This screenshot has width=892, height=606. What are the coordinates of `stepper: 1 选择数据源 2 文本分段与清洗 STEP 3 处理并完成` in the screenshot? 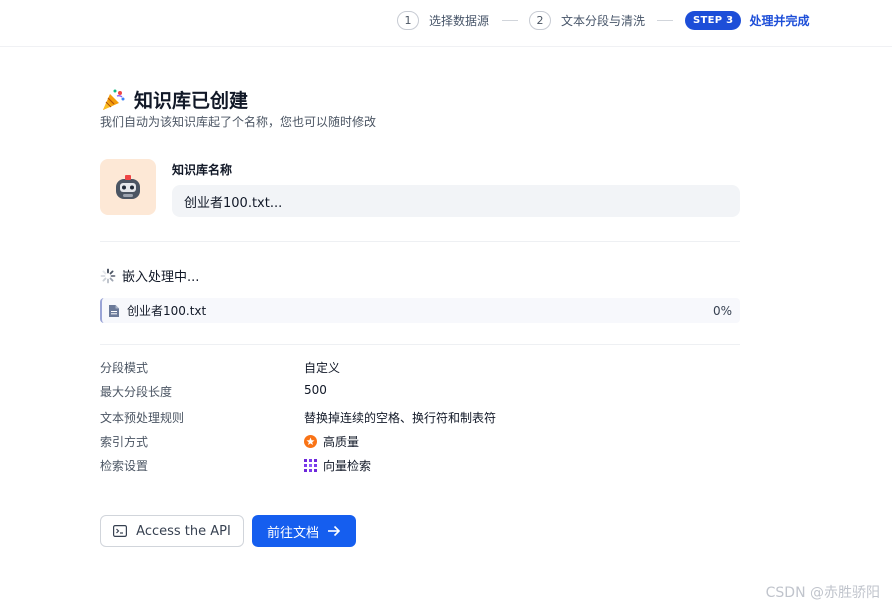 It's located at (446, 23).